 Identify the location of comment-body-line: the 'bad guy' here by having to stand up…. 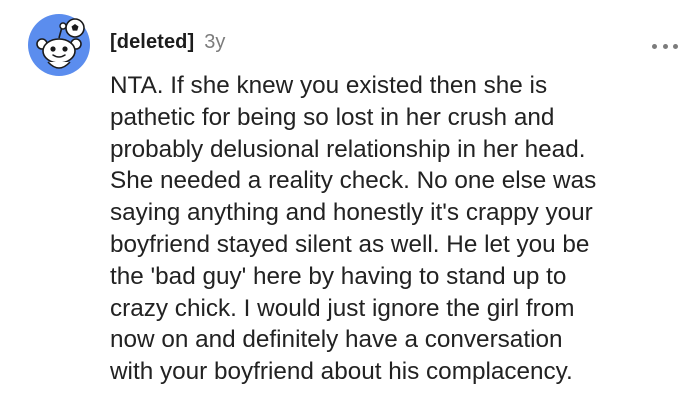
(338, 276).